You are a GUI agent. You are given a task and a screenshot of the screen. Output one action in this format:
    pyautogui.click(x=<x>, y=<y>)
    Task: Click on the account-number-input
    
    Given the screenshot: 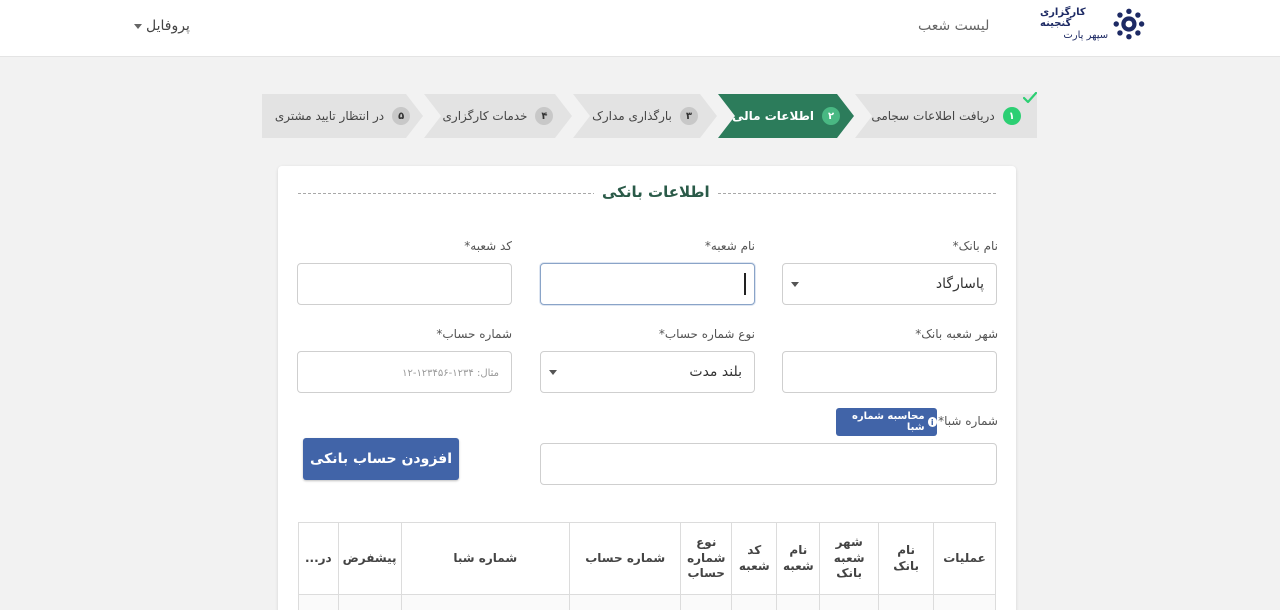 What is the action you would take?
    pyautogui.click(x=404, y=372)
    